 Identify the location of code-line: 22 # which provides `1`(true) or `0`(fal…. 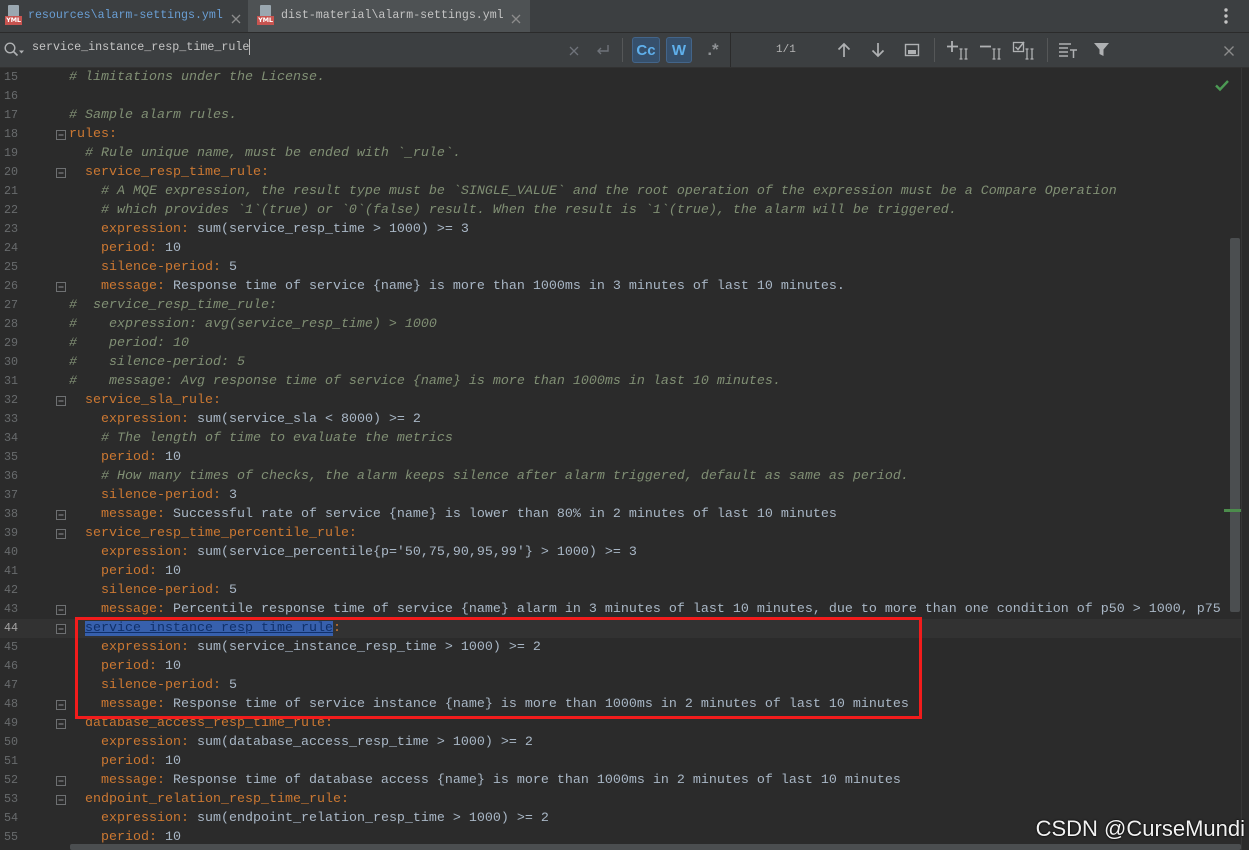
(620, 210).